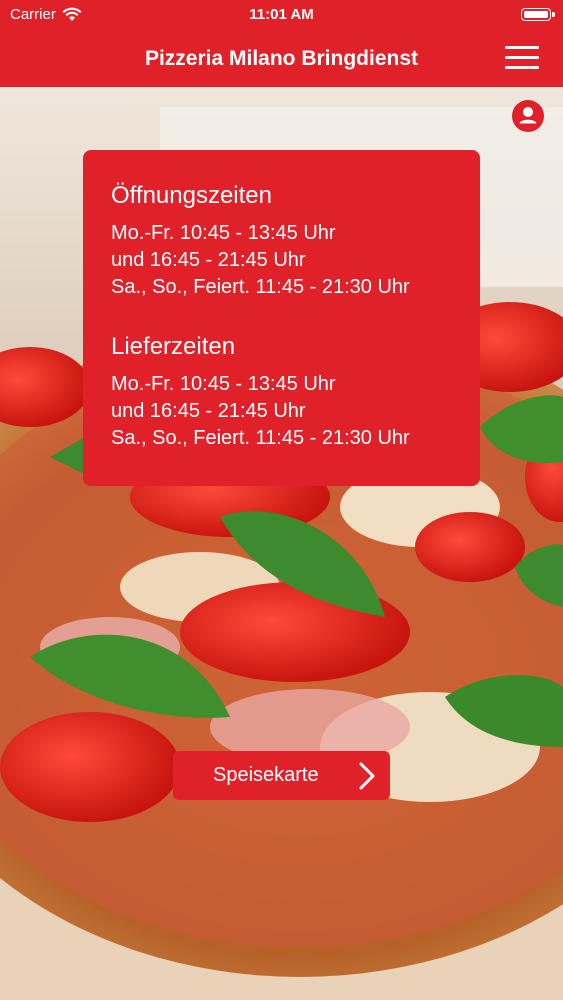 The height and width of the screenshot is (1000, 563). I want to click on menu-card-button-label: Speisekarte, so click(266, 775).